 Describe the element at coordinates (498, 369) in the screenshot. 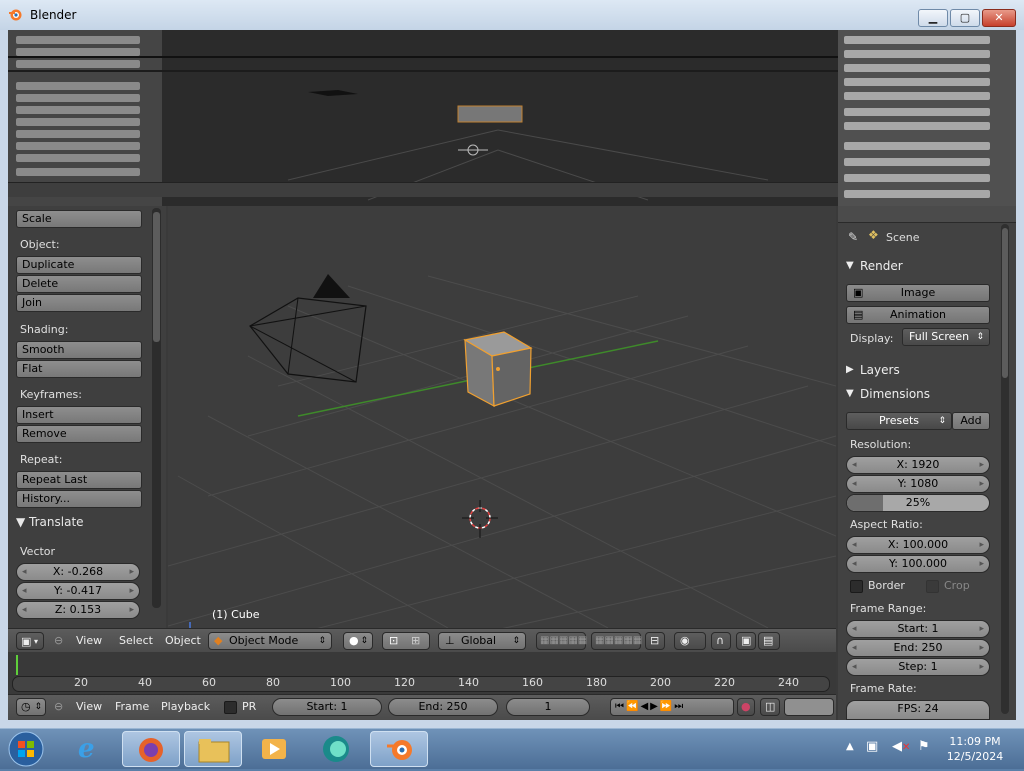

I see `selected-cube` at that location.